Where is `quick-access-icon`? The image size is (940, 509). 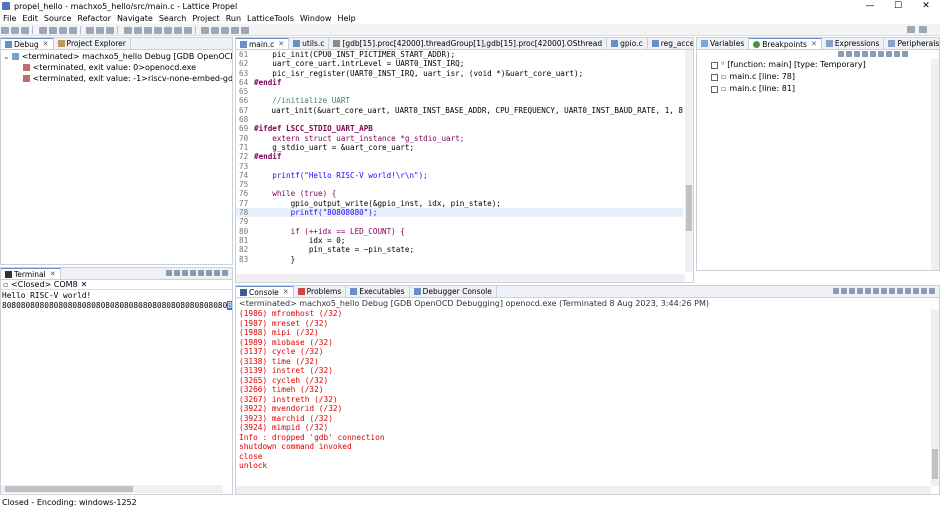
quick-access-icon is located at coordinates (911, 29).